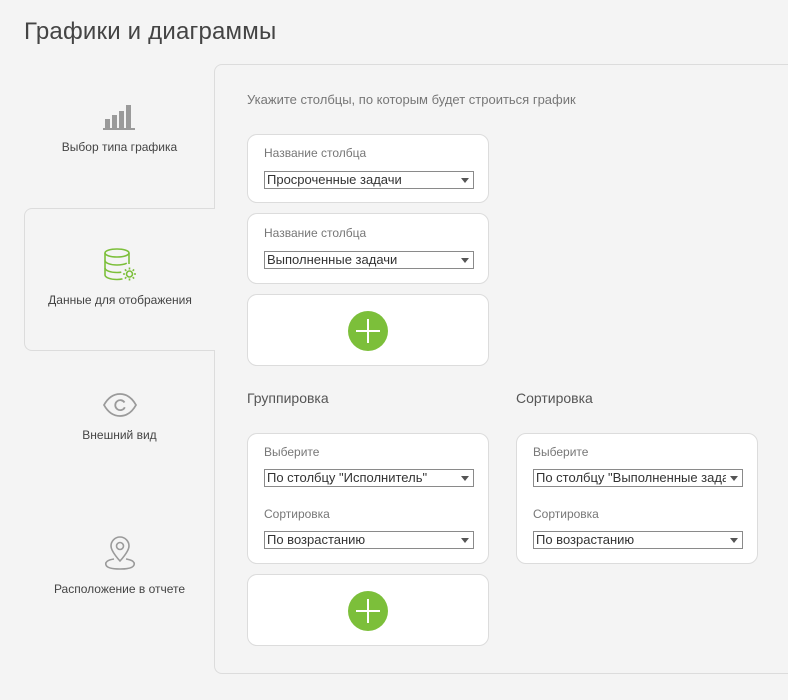 The height and width of the screenshot is (700, 788). What do you see at coordinates (369, 260) in the screenshot?
I see `column-select: Выполненные задачи` at bounding box center [369, 260].